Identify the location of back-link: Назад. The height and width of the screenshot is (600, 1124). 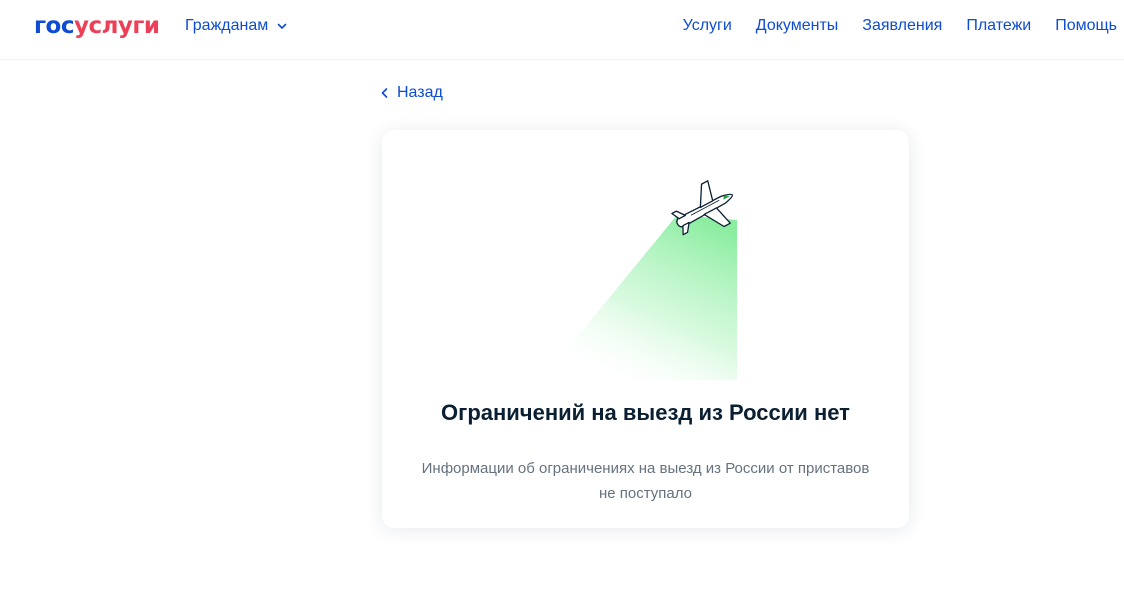
(411, 93).